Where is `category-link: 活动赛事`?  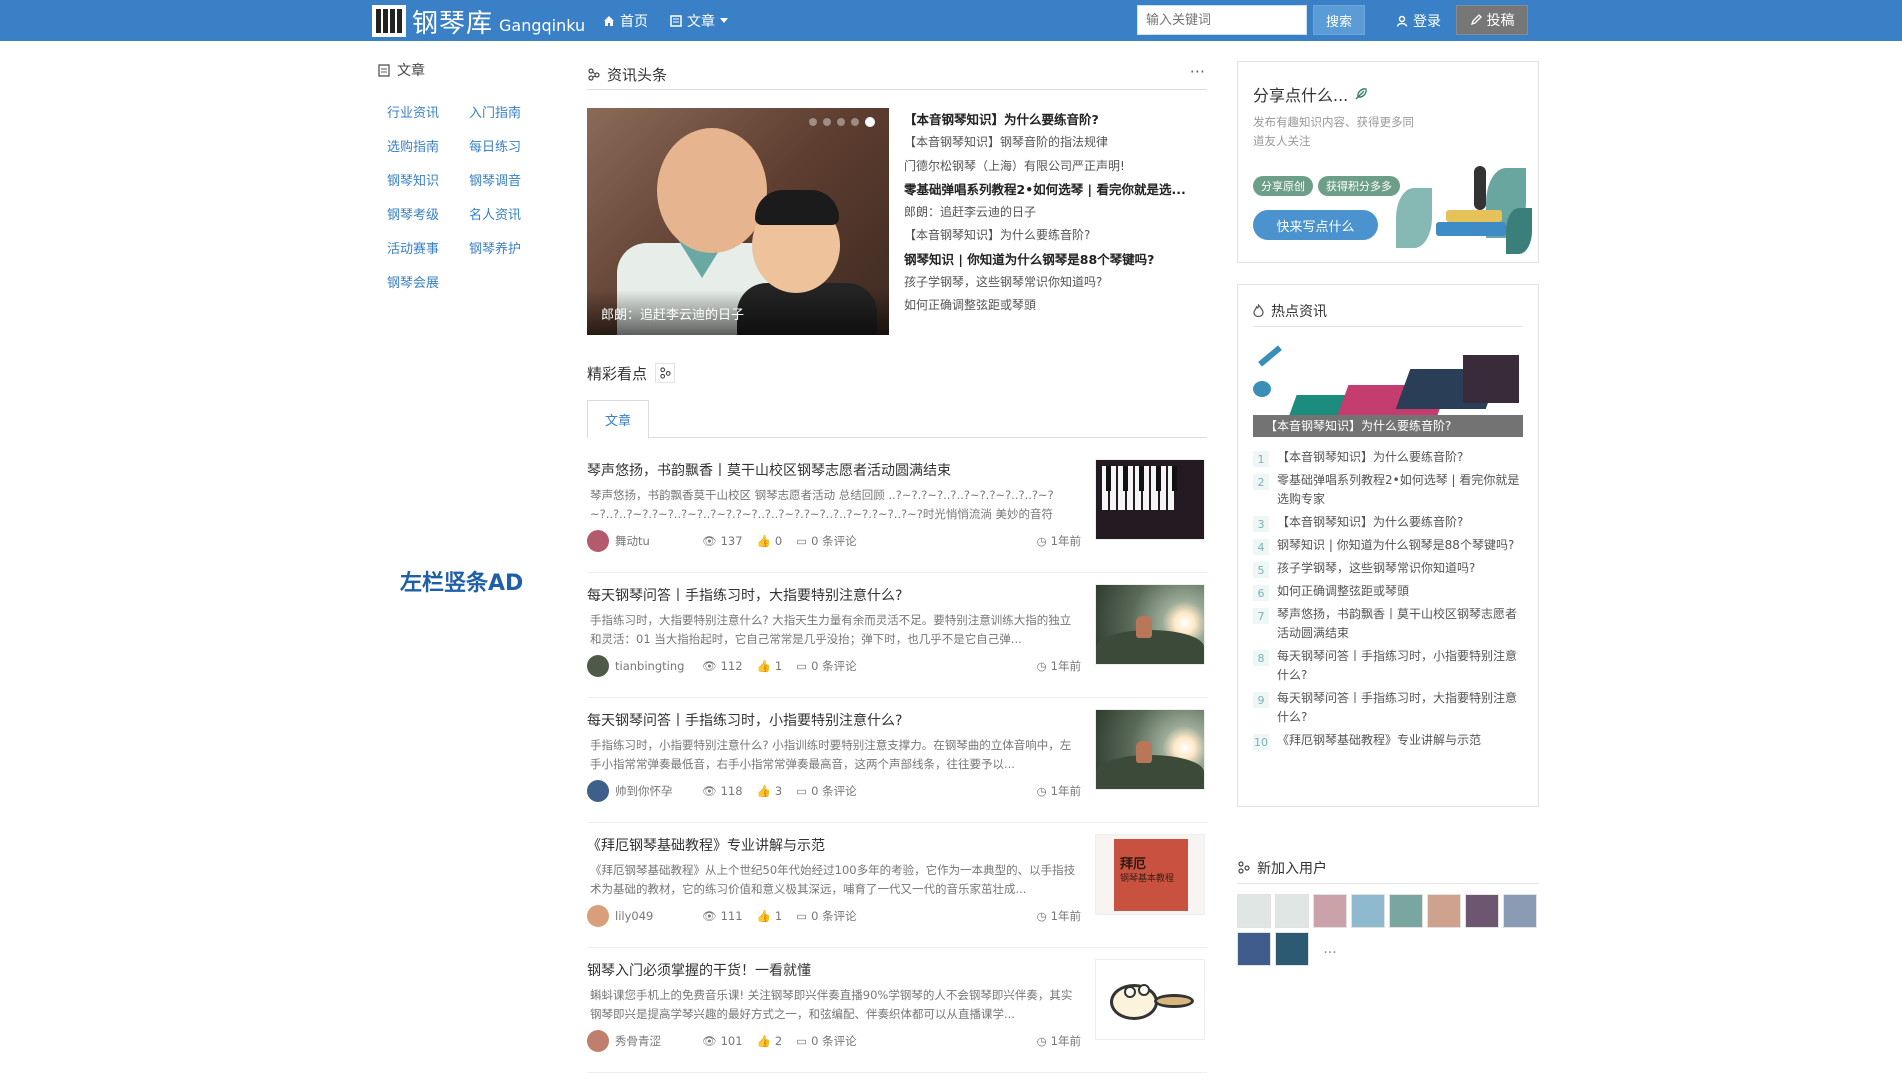 category-link: 活动赛事 is located at coordinates (428, 247).